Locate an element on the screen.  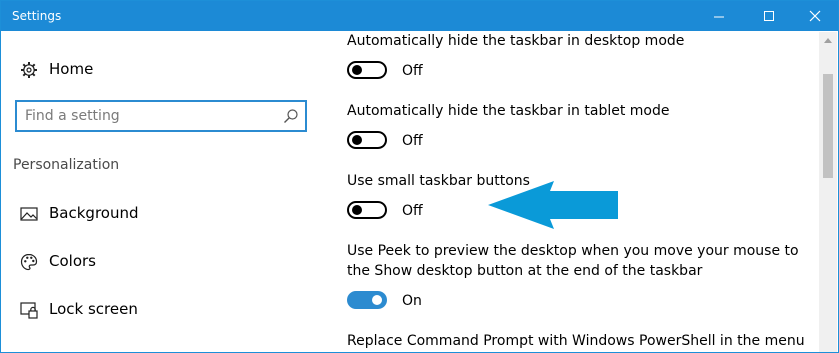
sidebar-item-background: Background is located at coordinates (161, 213).